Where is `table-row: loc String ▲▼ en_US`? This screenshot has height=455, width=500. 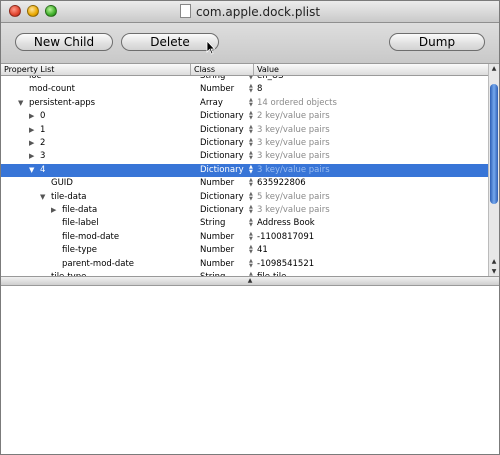 table-row: loc String ▲▼ en_US is located at coordinates (245, 79).